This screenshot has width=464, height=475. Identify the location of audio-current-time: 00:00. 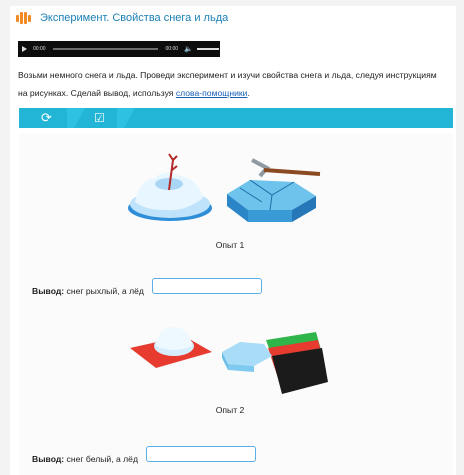
(39, 49).